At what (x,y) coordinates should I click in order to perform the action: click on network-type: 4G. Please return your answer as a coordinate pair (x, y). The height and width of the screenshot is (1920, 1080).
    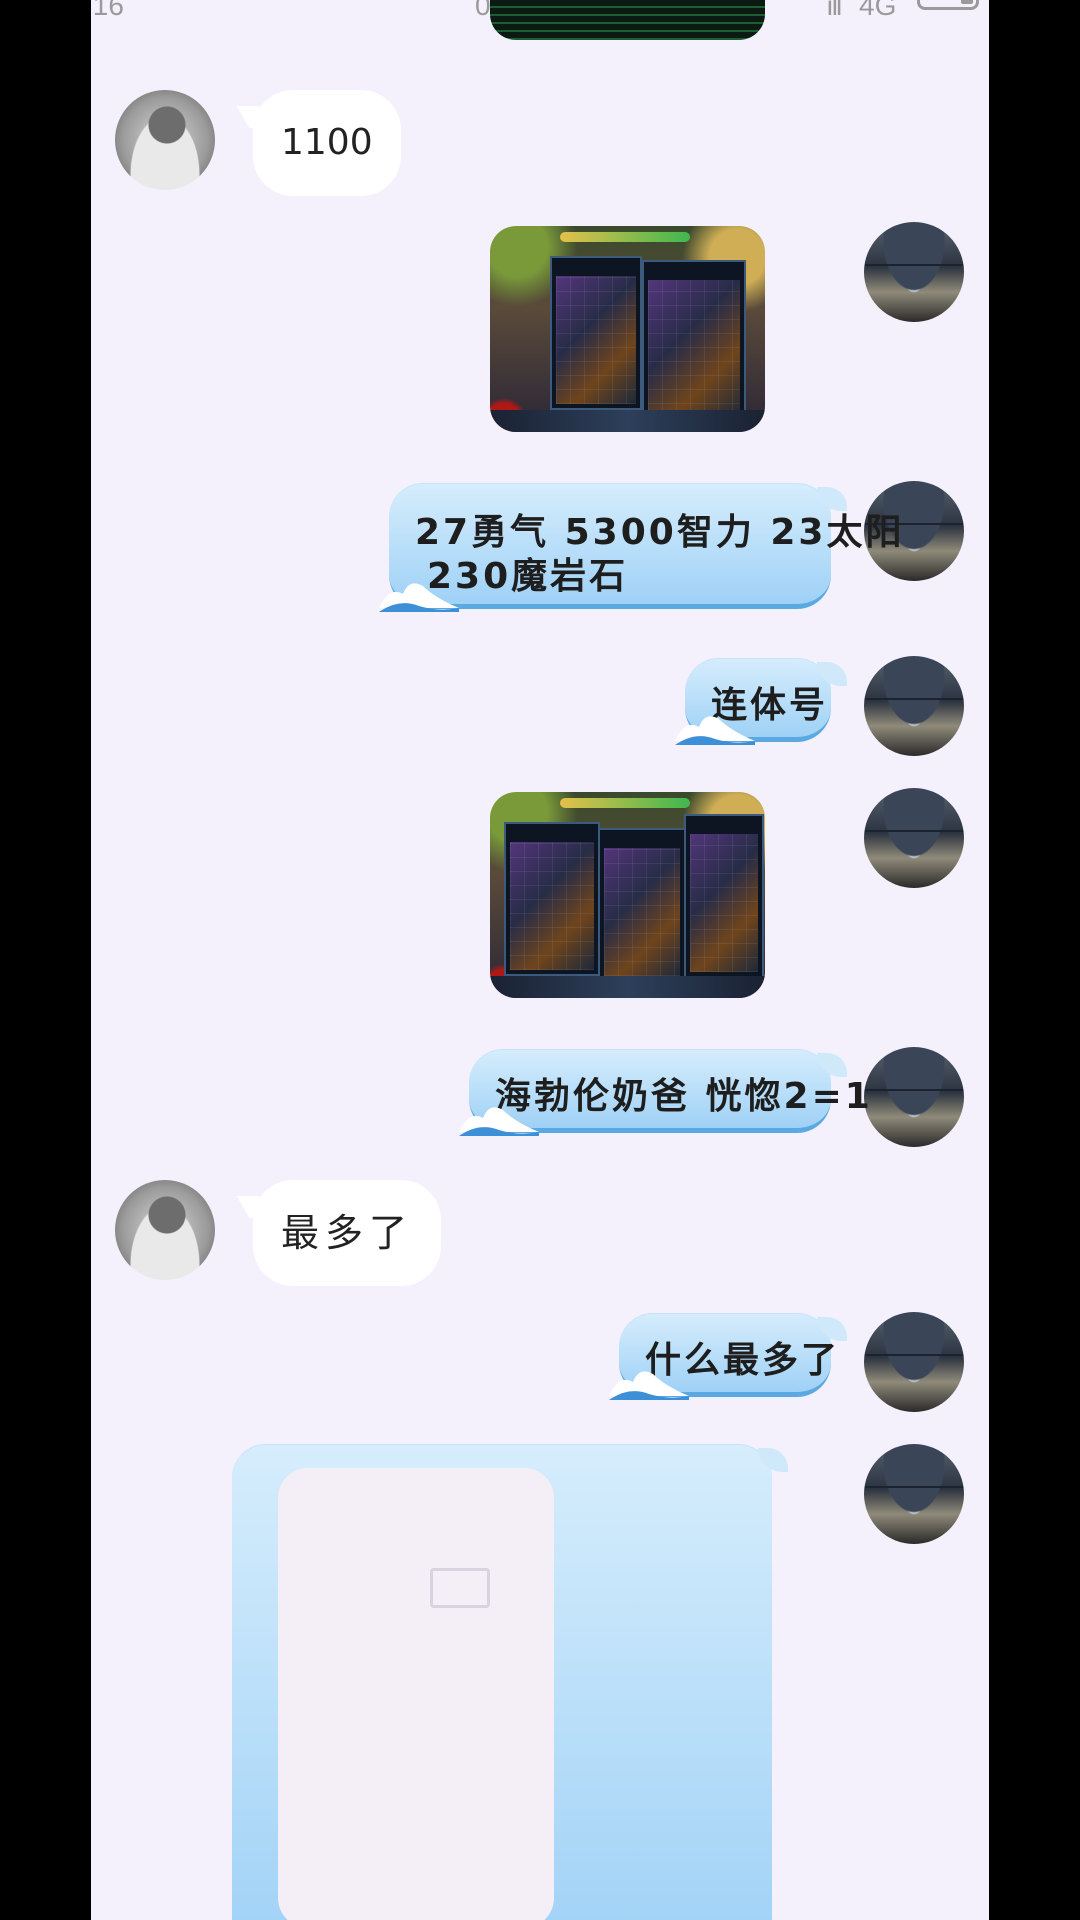
    Looking at the image, I should click on (878, 10).